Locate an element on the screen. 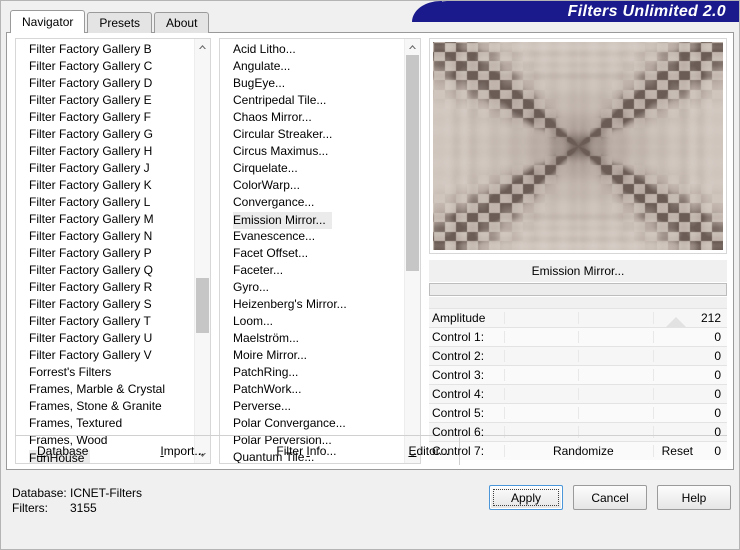 This screenshot has width=740, height=550. control-row: Control 3: 0 is located at coordinates (578, 374).